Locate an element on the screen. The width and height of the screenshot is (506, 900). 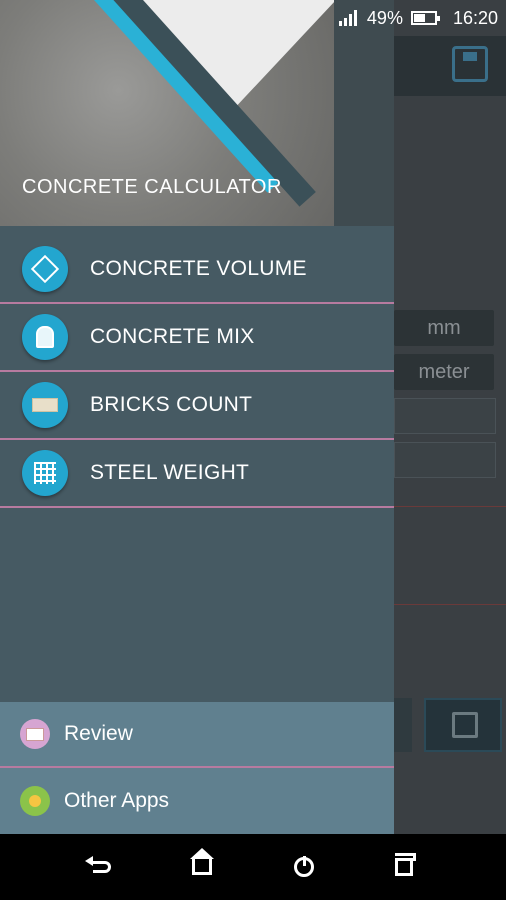
power-button is located at coordinates (304, 867).